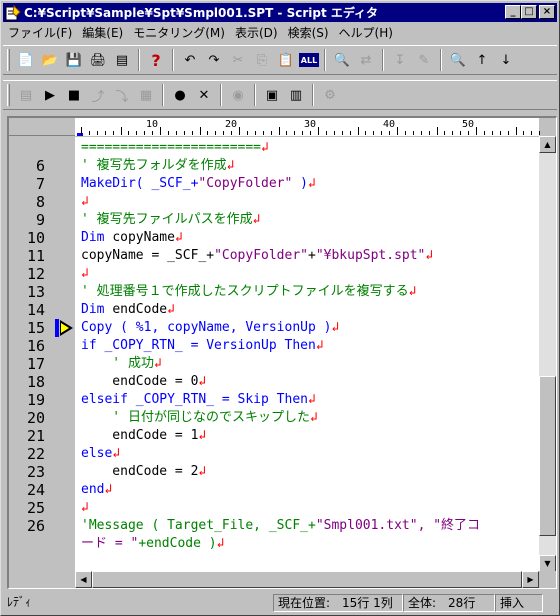 Image resolution: width=560 pixels, height=616 pixels. I want to click on scroll-right-button: ▶, so click(530, 579).